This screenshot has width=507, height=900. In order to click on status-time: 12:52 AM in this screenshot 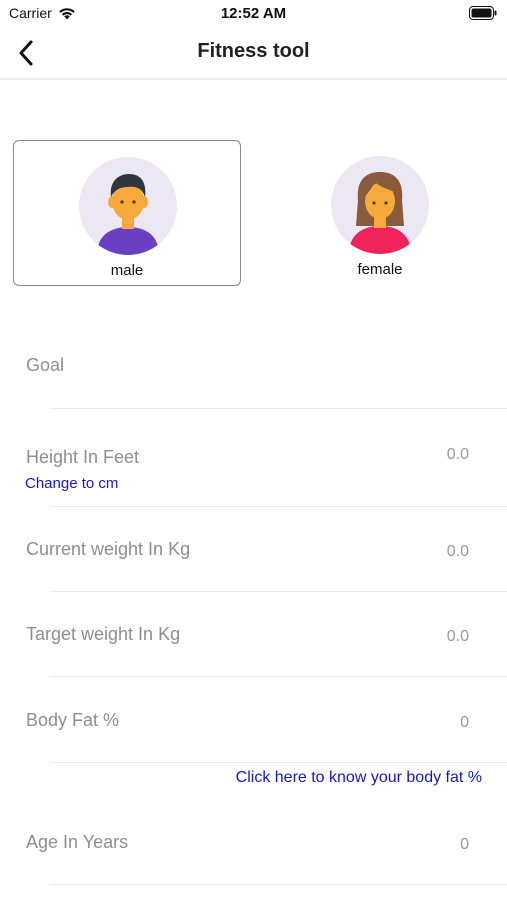, I will do `click(253, 13)`.